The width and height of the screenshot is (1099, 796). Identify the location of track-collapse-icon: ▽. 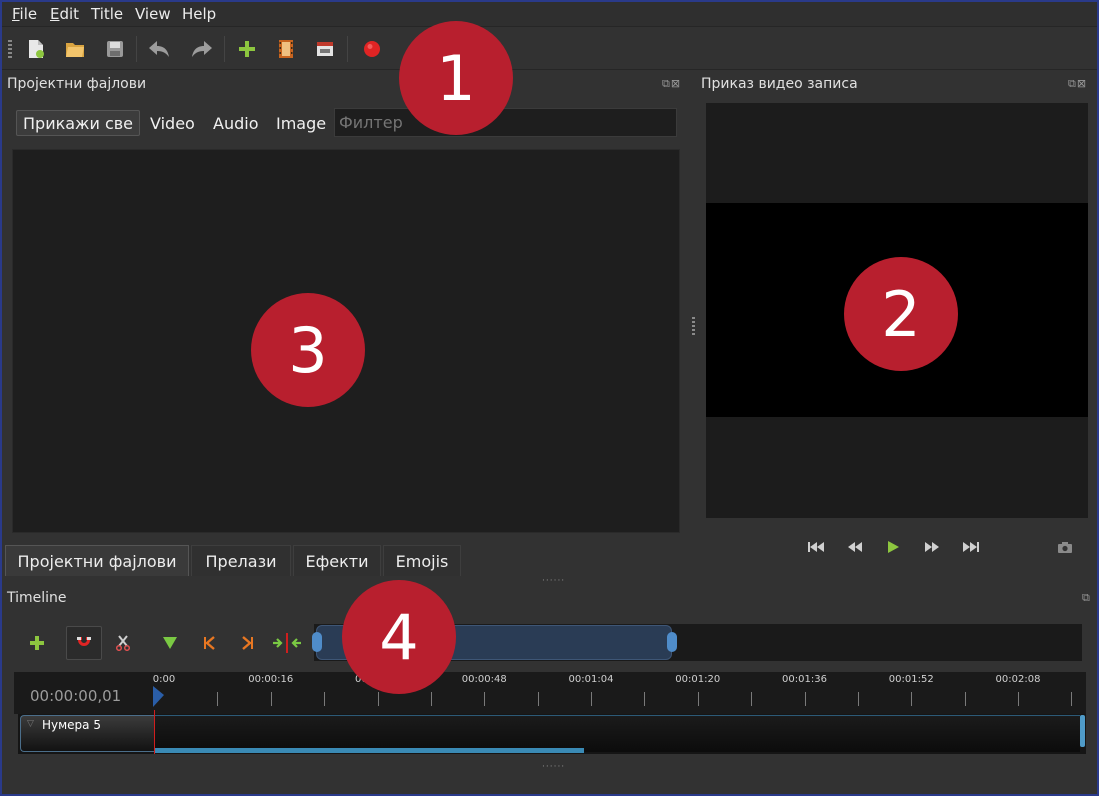
(30, 724).